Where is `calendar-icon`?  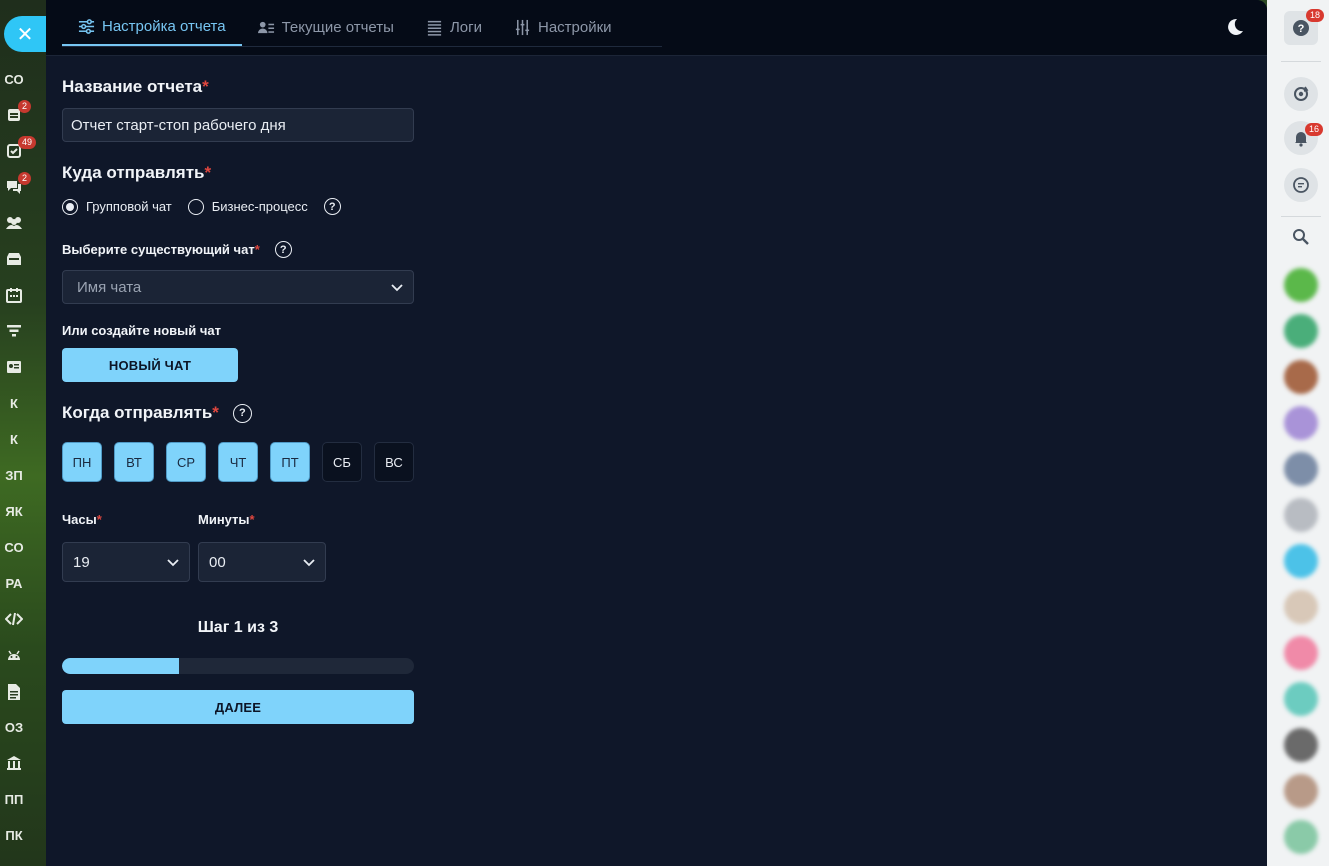
calendar-icon is located at coordinates (14, 295).